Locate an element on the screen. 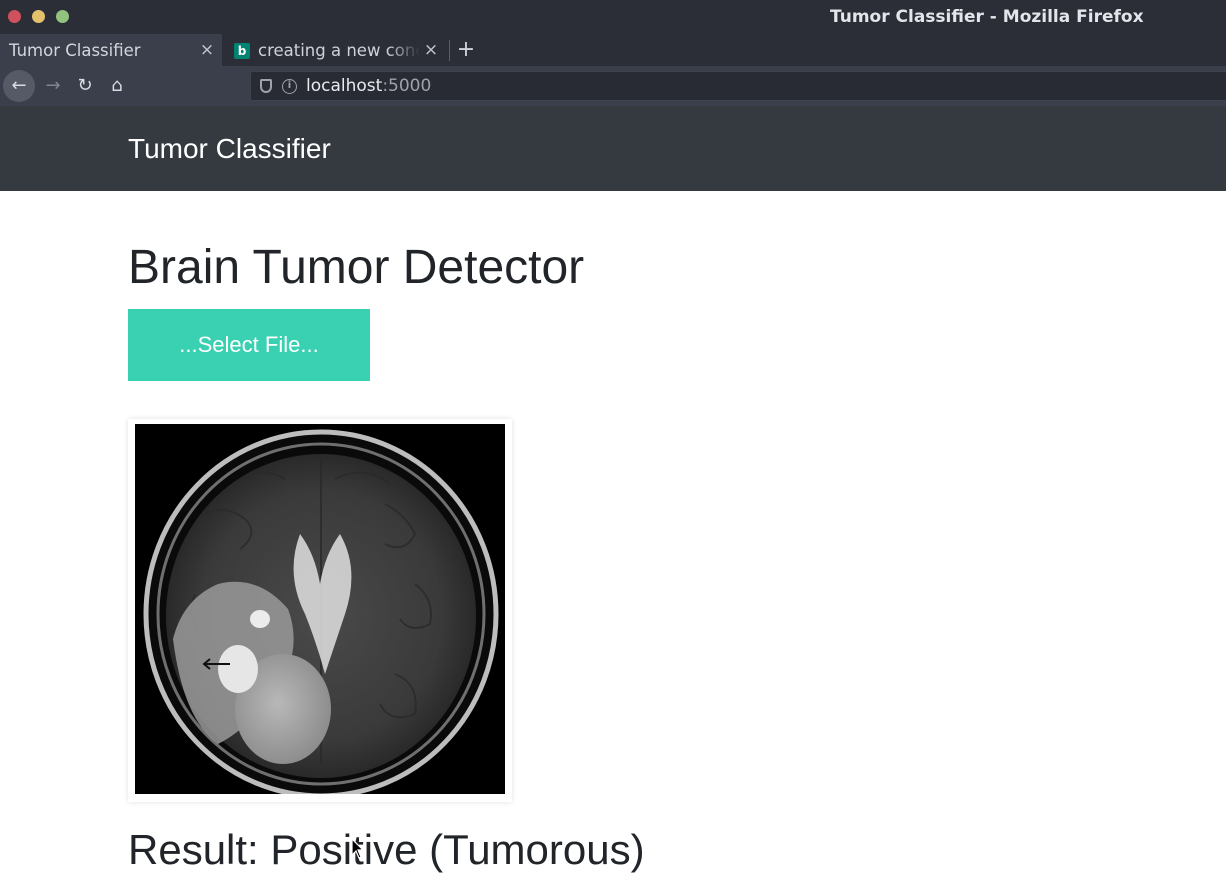 This screenshot has width=1226, height=890. mouse-cursor-icon is located at coordinates (358, 848).